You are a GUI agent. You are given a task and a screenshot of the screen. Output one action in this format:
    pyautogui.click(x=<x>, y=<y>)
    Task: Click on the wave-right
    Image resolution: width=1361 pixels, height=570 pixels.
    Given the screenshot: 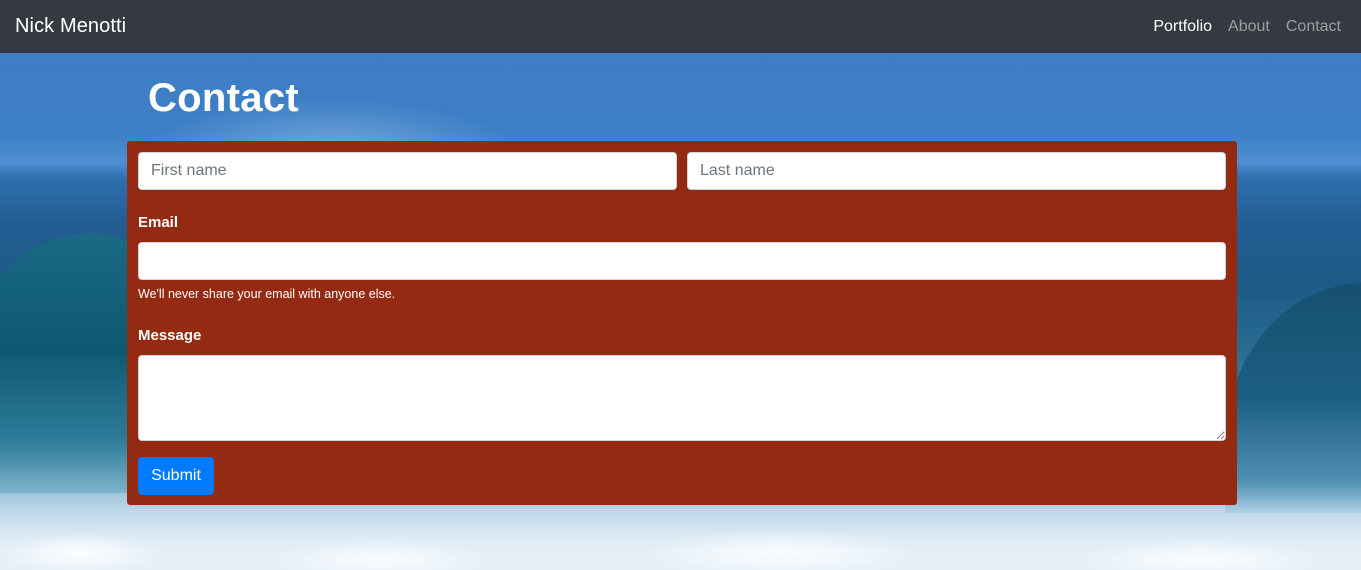 What is the action you would take?
    pyautogui.click(x=1293, y=398)
    